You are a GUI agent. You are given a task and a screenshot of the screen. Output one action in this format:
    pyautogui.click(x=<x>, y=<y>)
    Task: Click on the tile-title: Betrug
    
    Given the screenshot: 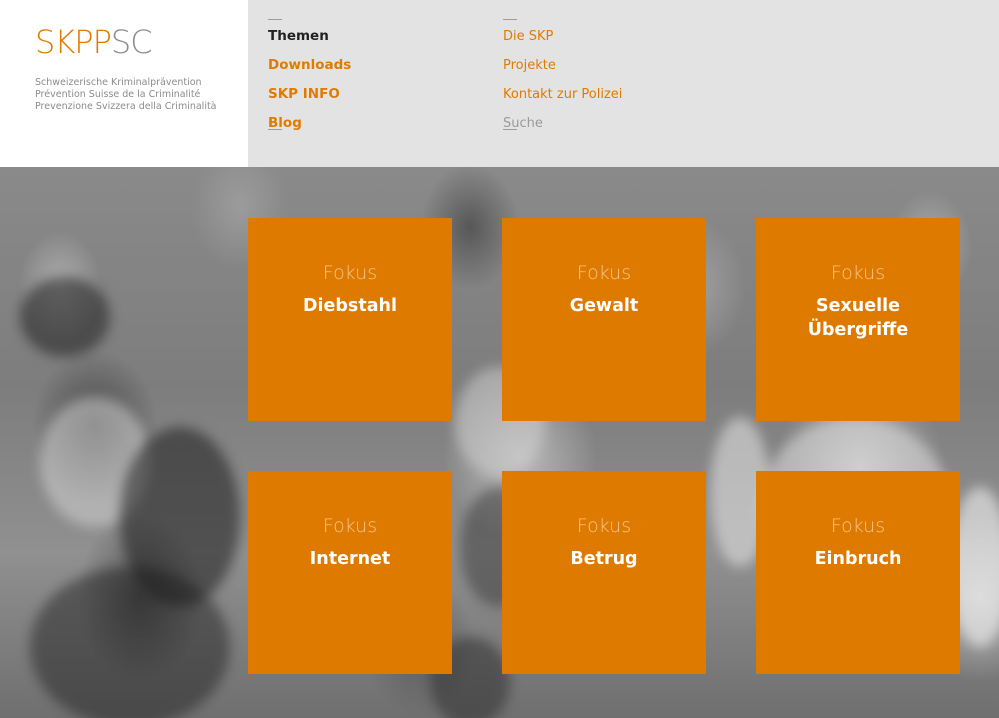 What is the action you would take?
    pyautogui.click(x=604, y=559)
    